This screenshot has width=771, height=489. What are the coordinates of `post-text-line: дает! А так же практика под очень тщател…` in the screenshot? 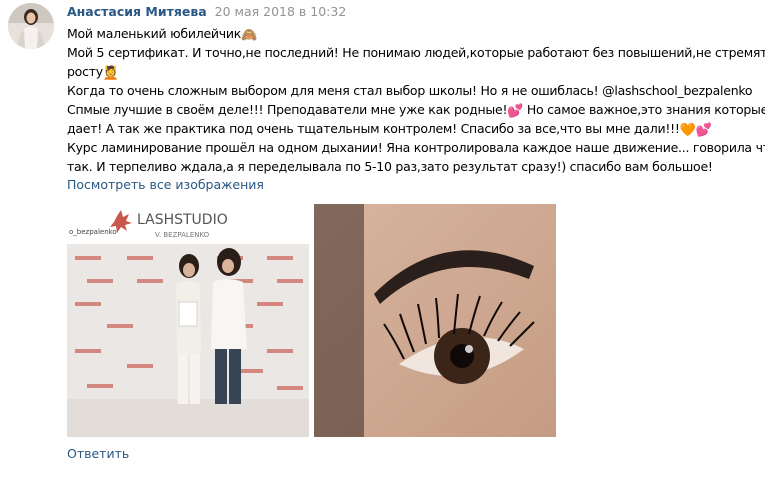 It's located at (389, 129).